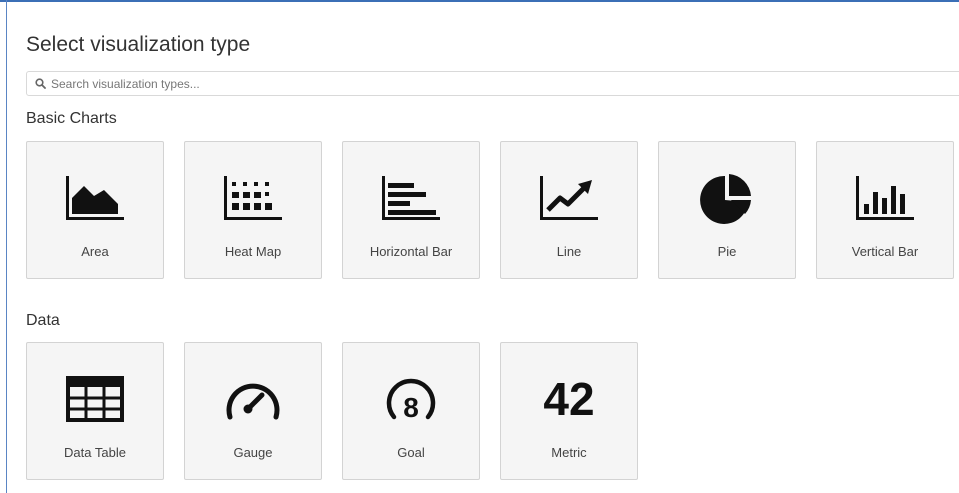  I want to click on viz-card-label: Gauge, so click(253, 452).